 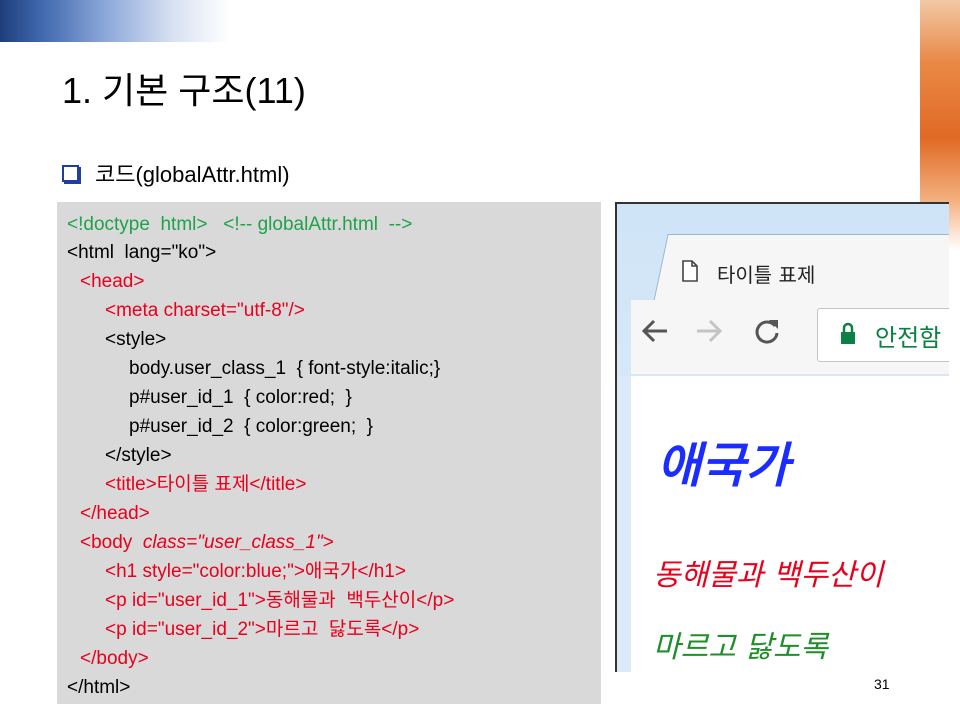 I want to click on code-comment: <!-- globalAttr.html -->, so click(x=310, y=224).